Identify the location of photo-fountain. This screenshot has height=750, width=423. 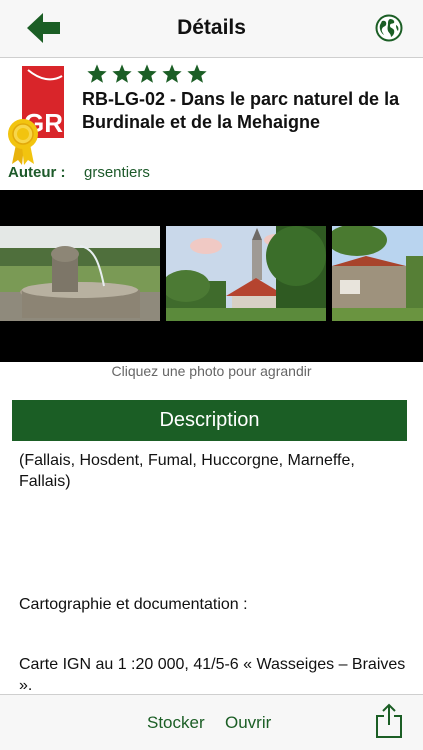
(80, 273).